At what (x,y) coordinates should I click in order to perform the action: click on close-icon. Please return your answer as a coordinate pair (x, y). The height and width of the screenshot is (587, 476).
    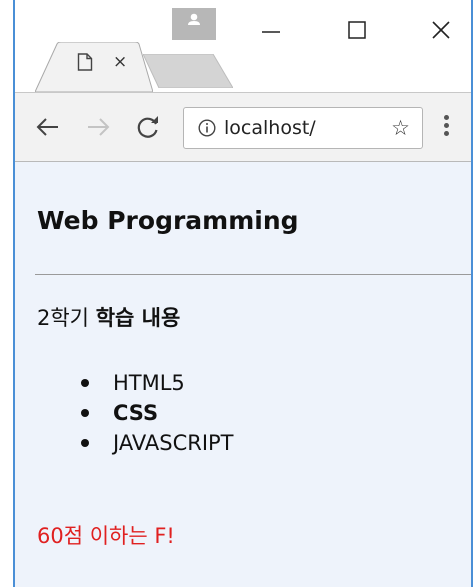
    Looking at the image, I should click on (441, 30).